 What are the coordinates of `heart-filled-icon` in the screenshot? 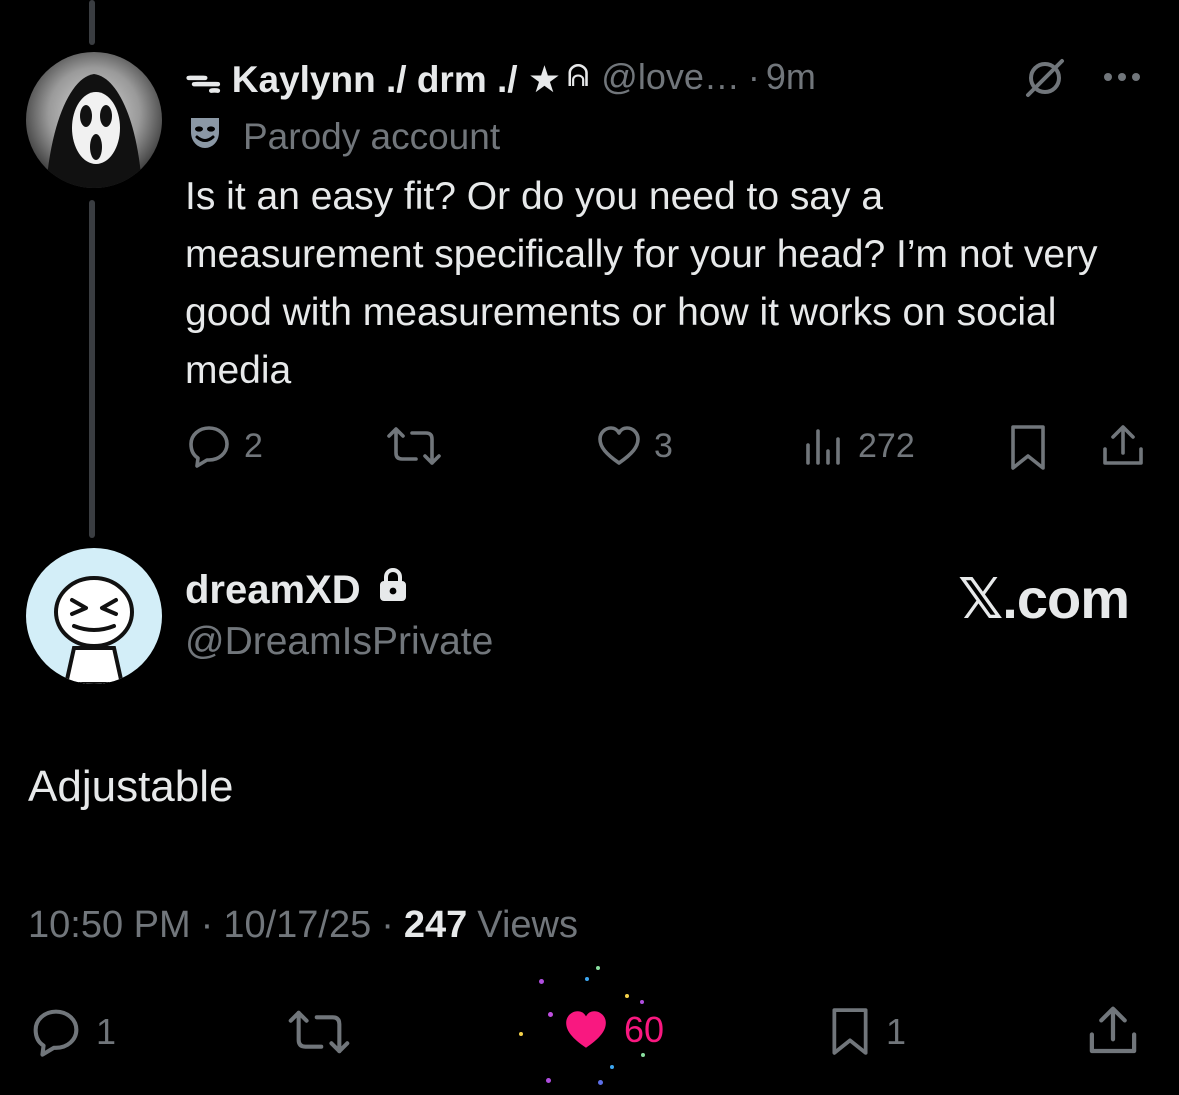 It's located at (586, 1029).